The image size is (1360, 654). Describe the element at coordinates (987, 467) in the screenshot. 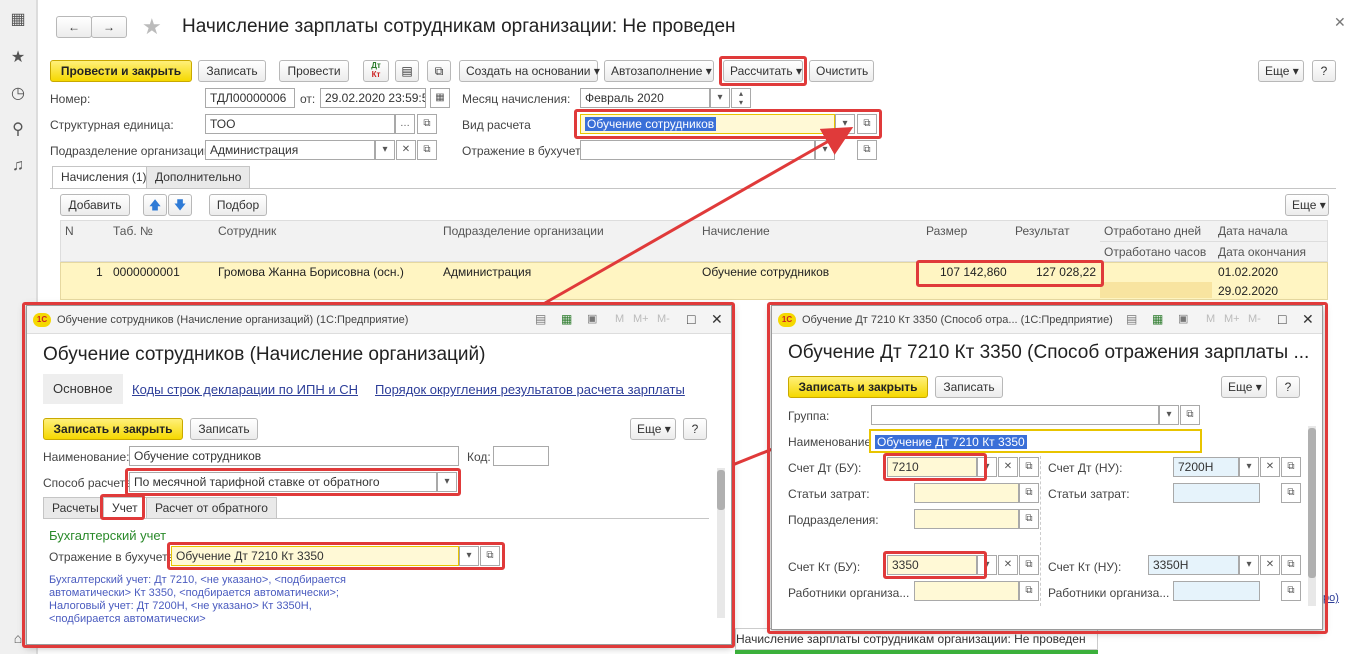

I see `dt-bu-dropdown-icon: ▾` at that location.